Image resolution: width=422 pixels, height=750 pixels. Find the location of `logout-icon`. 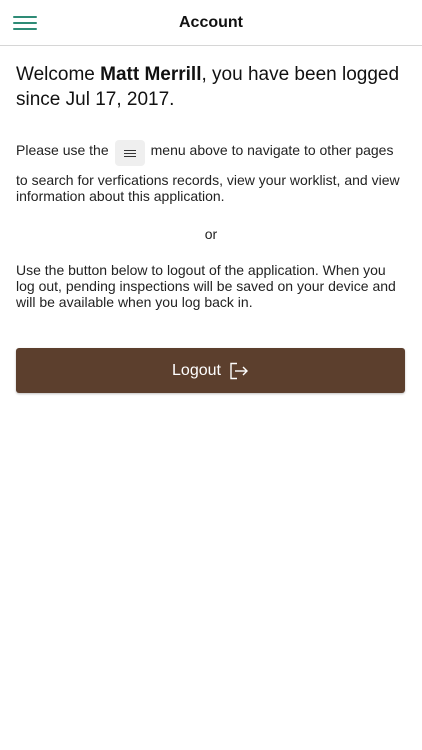

logout-icon is located at coordinates (239, 371).